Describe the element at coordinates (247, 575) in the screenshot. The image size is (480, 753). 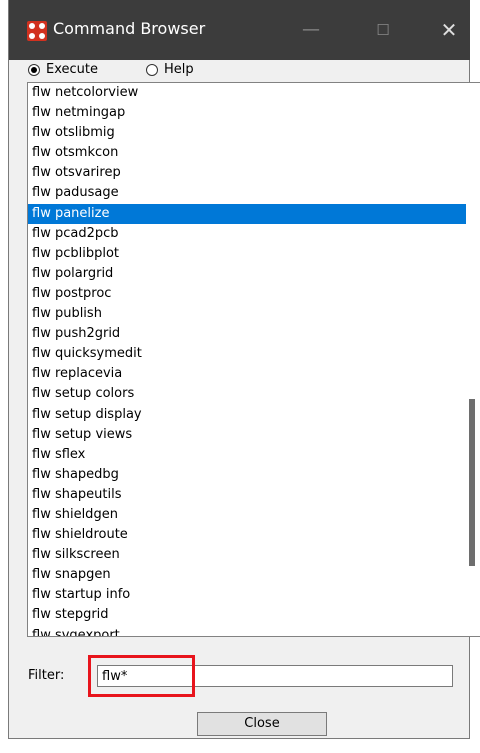
I see `list-item: flw snapgen` at that location.